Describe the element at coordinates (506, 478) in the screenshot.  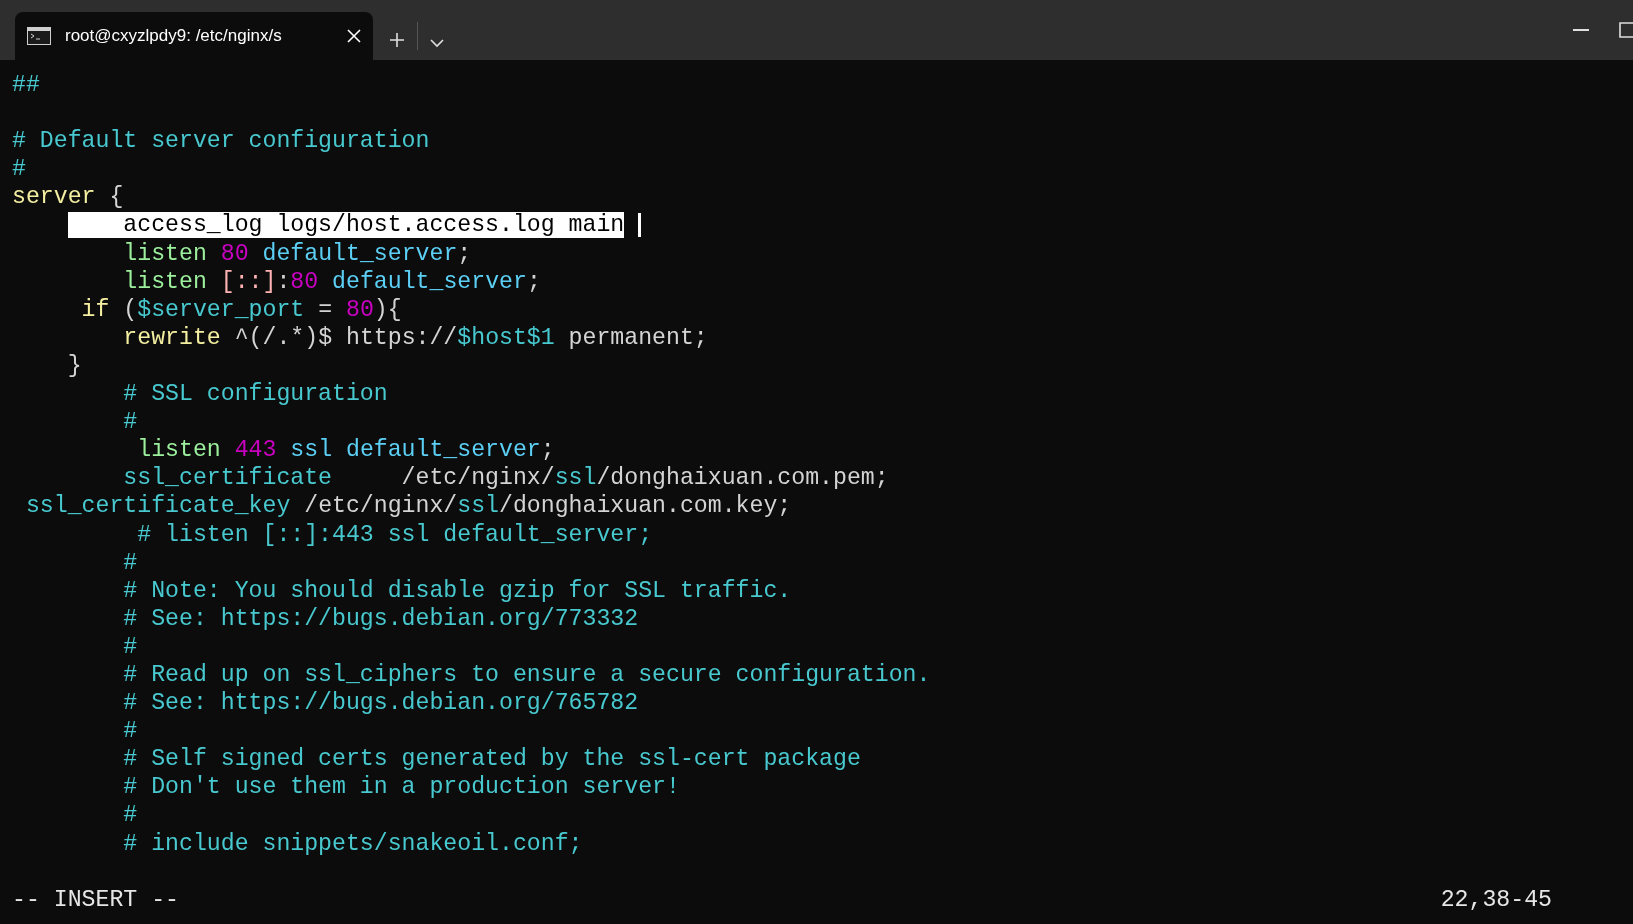
I see `code-line: ssl_certificate /etc/nginx/ssl/donghaixuan.com.pem;` at that location.